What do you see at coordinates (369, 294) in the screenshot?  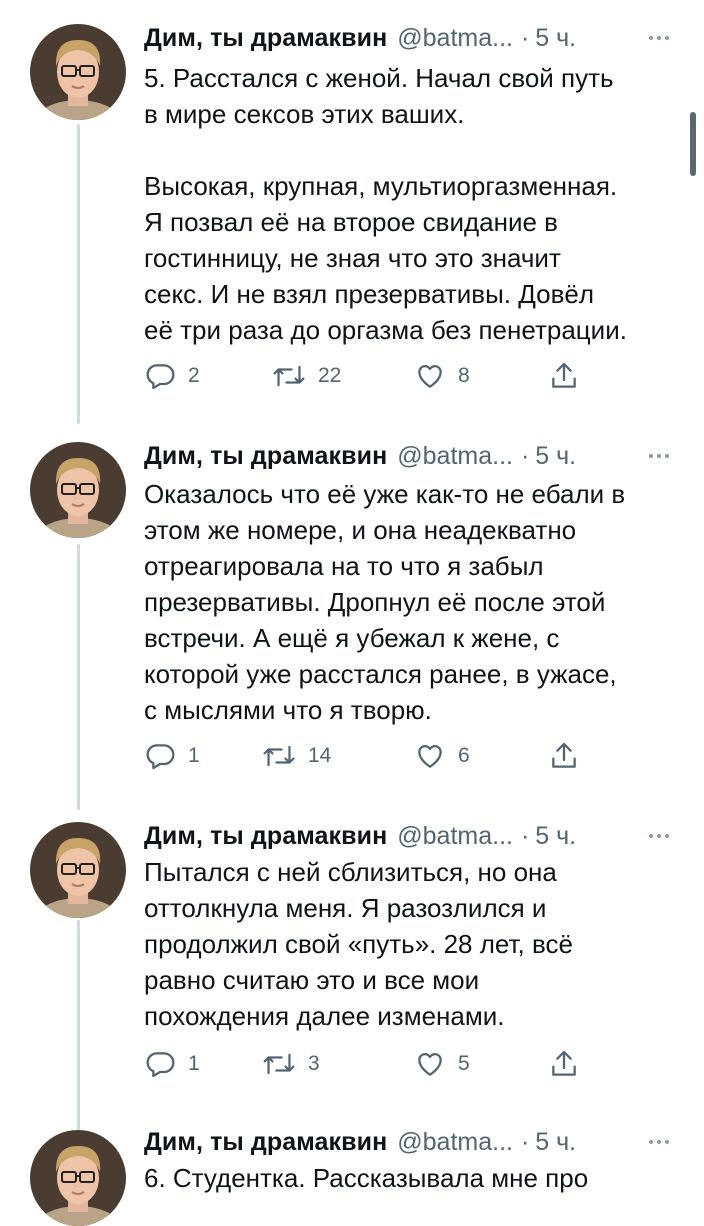 I see `tweet-line: секс. И не взял презервативы. Довёл` at bounding box center [369, 294].